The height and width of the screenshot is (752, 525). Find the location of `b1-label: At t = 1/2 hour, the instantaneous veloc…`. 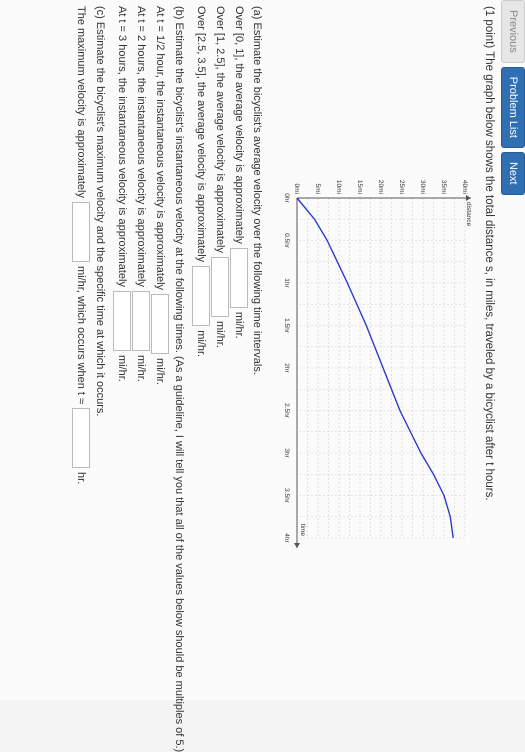

b1-label: At t = 1/2 hour, the instantaneous veloc… is located at coordinates (160, 148).